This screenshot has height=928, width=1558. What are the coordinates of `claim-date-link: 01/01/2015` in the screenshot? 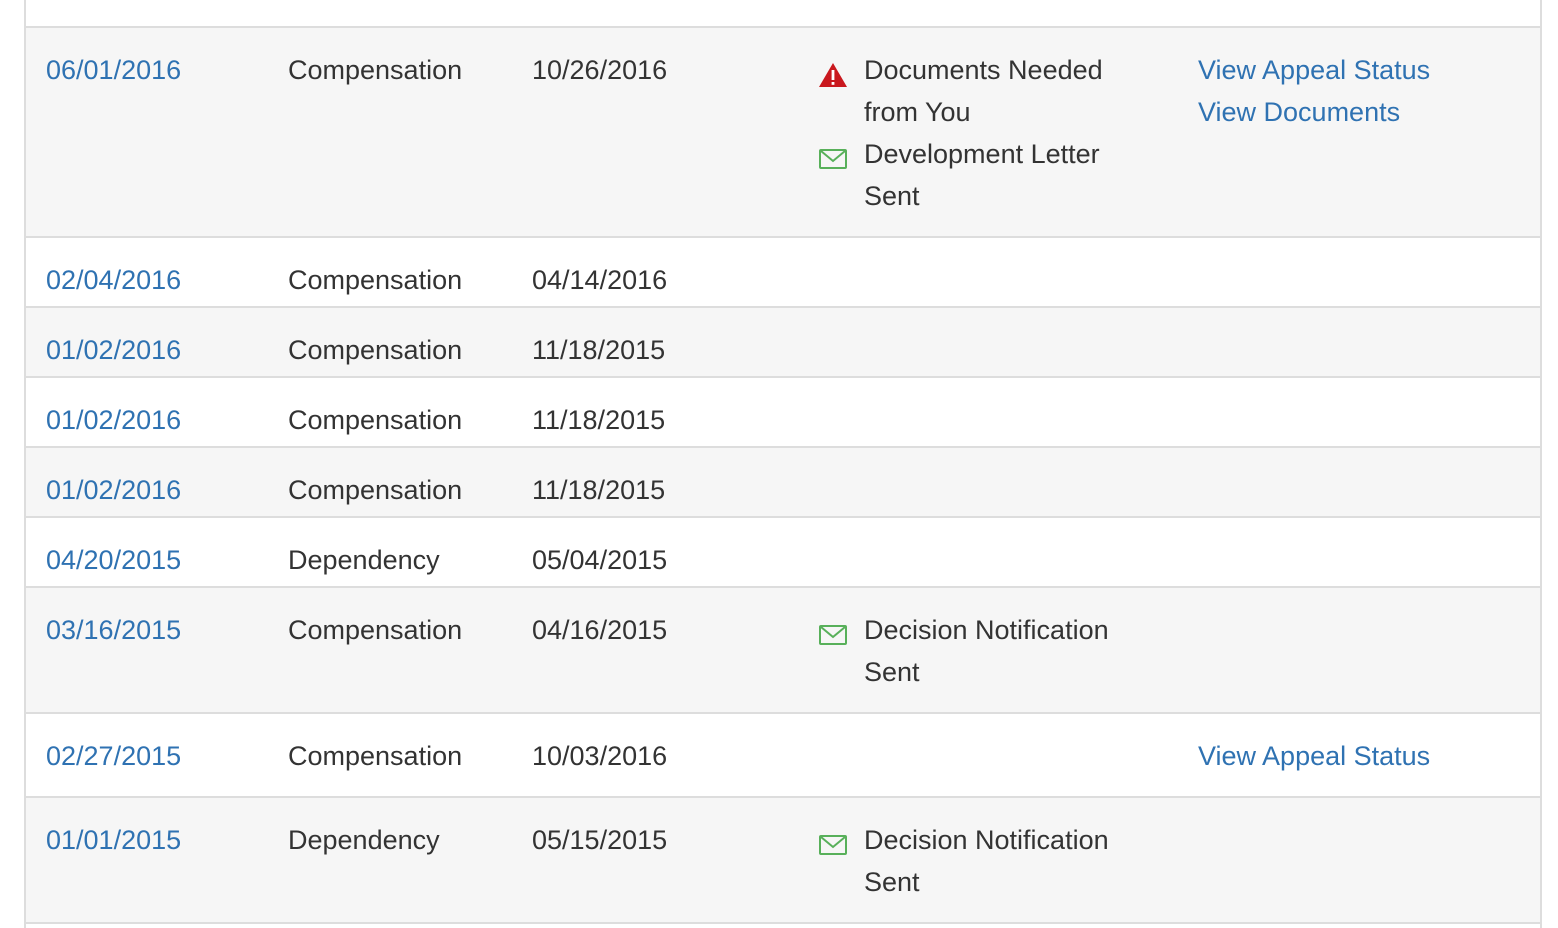 It's located at (113, 840).